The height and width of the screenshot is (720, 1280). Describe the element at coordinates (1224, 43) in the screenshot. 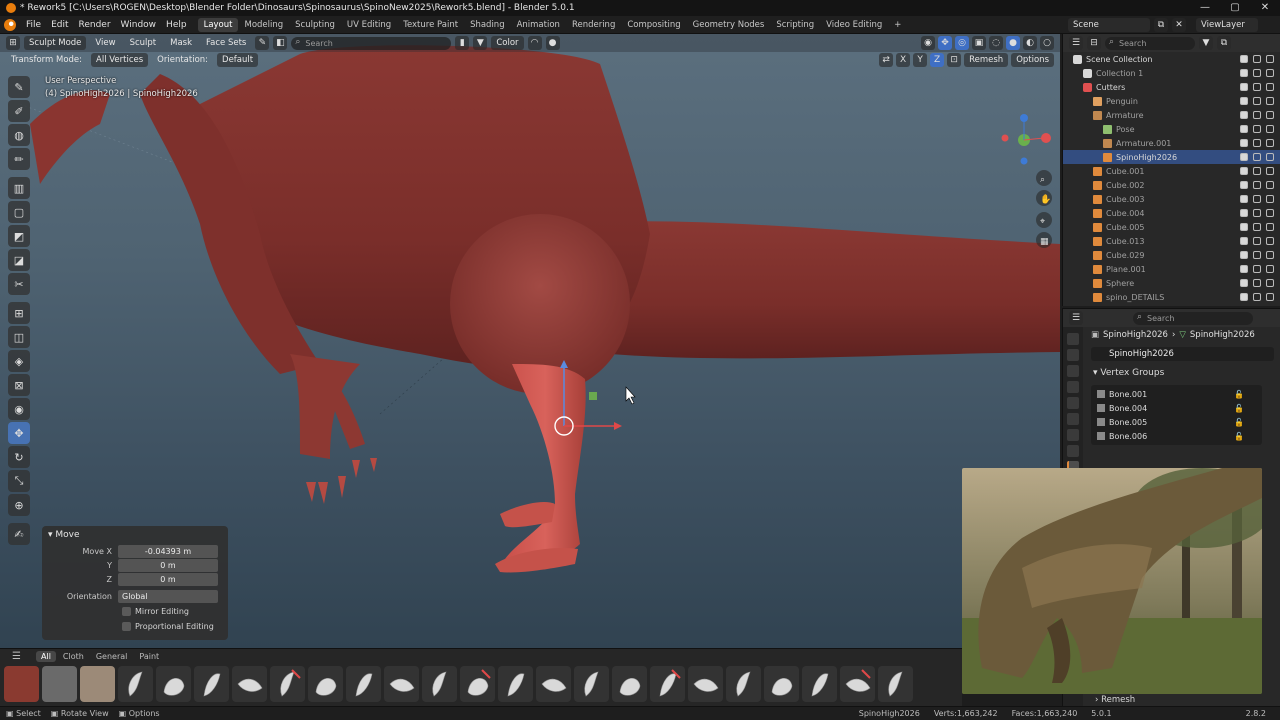

I see `new-collection-icon: ⧉` at that location.